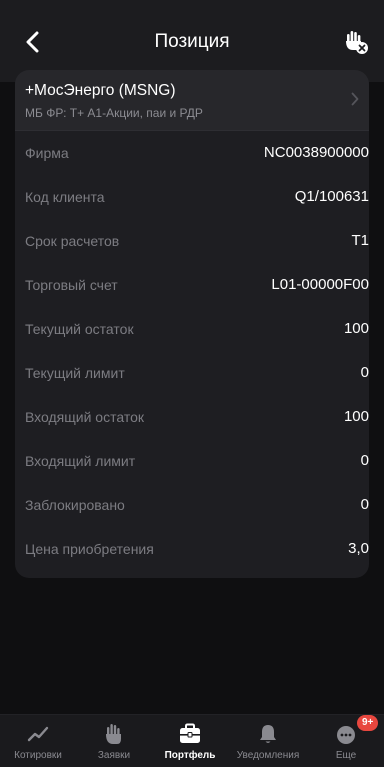  I want to click on tab-more: 9+ Еще, so click(346, 741).